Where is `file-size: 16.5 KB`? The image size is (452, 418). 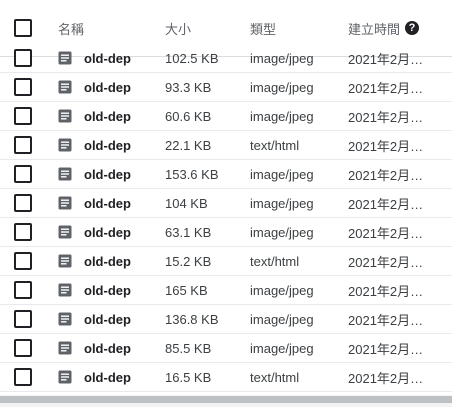 file-size: 16.5 KB is located at coordinates (188, 377).